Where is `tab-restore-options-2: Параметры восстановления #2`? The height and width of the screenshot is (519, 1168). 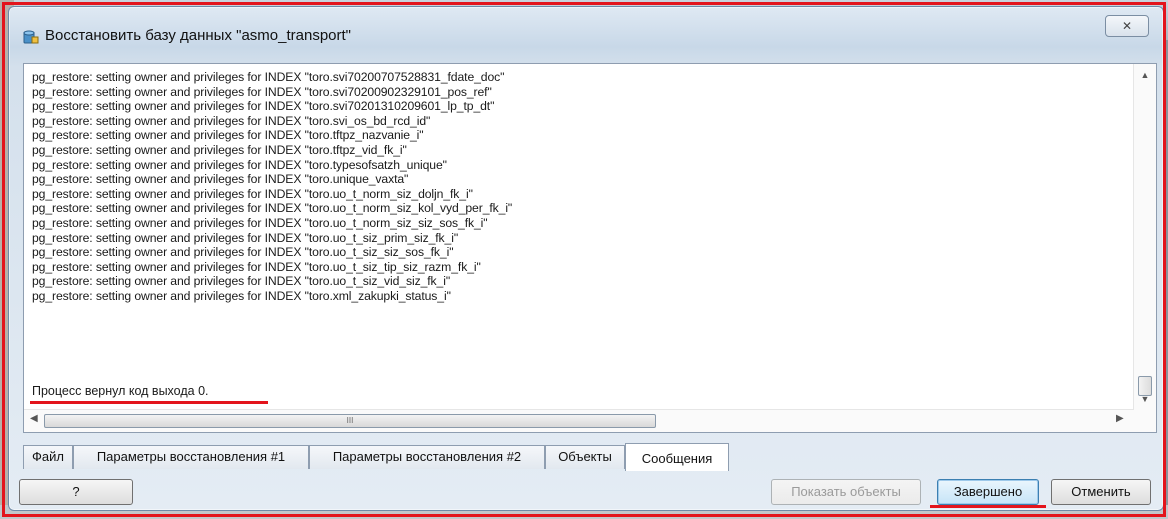
tab-restore-options-2: Параметры восстановления #2 is located at coordinates (427, 457).